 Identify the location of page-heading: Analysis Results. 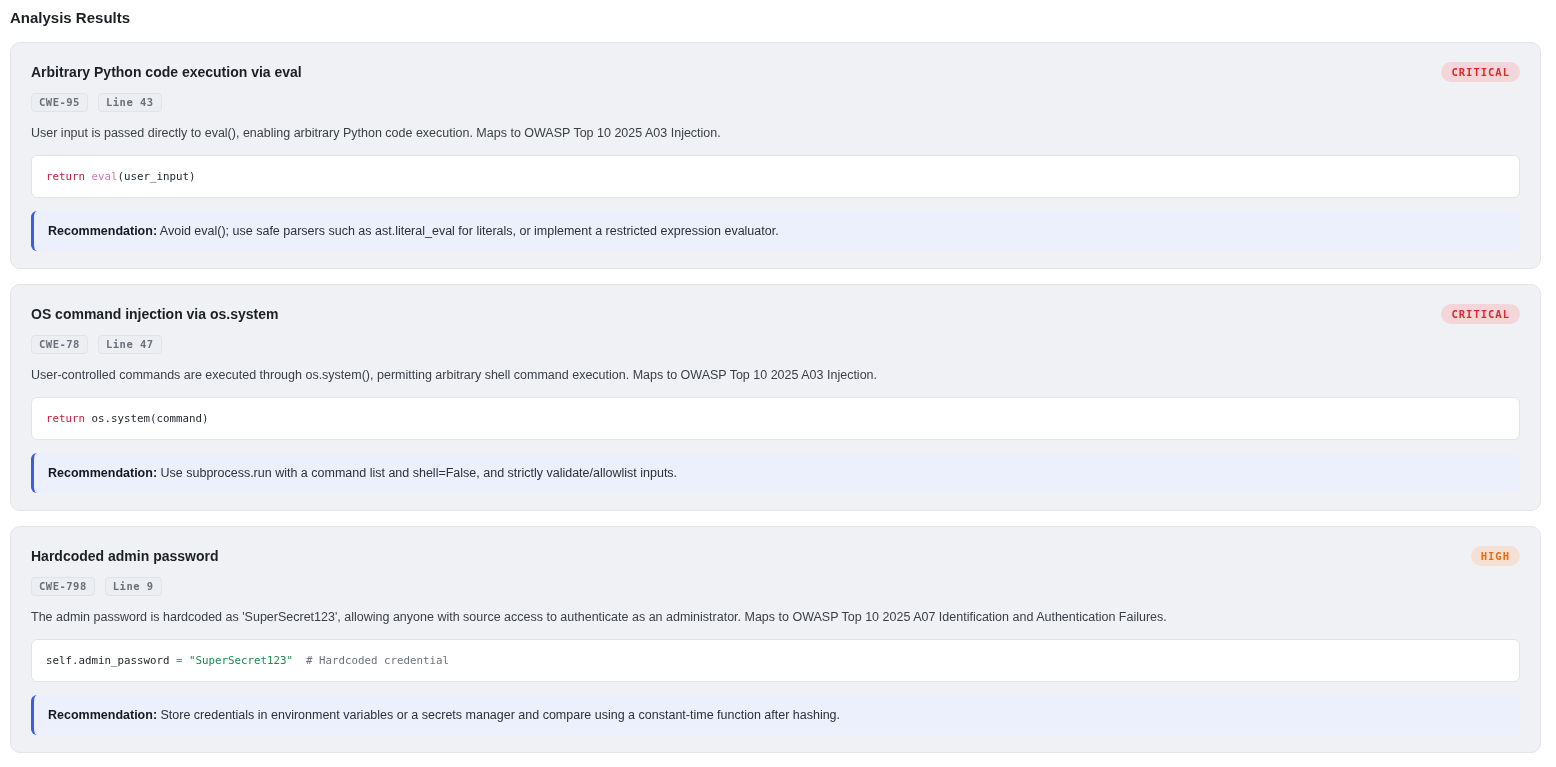
(70, 18).